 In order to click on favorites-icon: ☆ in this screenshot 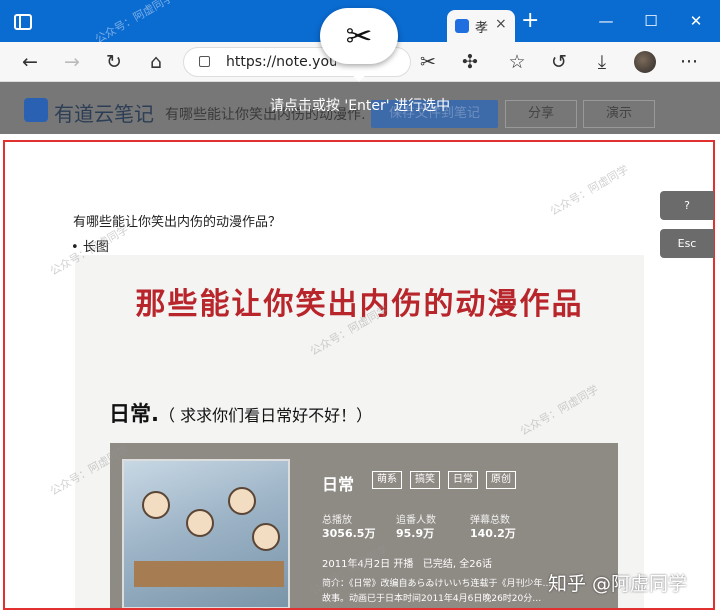, I will do `click(517, 62)`.